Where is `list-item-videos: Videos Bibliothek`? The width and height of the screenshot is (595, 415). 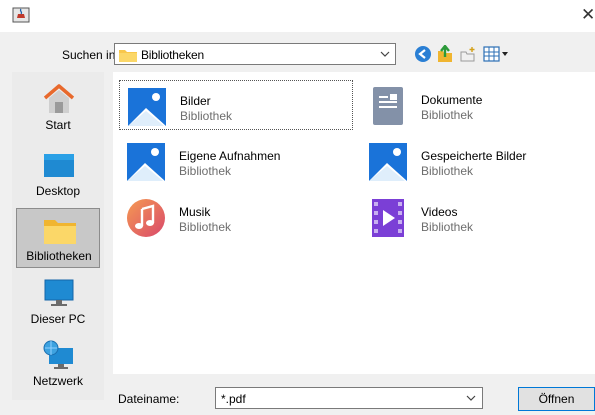
list-item-videos: Videos Bibliothek is located at coordinates (478, 217).